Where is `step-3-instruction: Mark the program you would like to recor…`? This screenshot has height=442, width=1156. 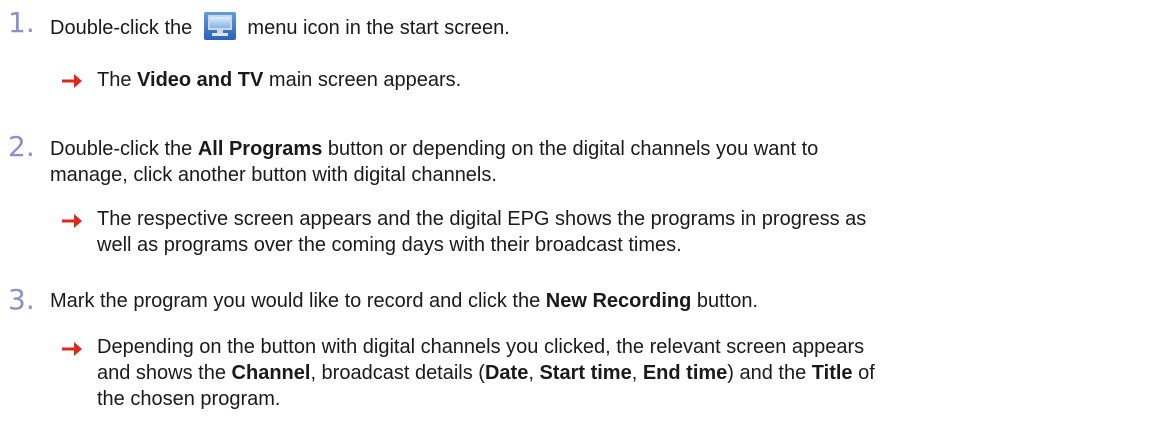 step-3-instruction: Mark the program you would like to recor… is located at coordinates (404, 301).